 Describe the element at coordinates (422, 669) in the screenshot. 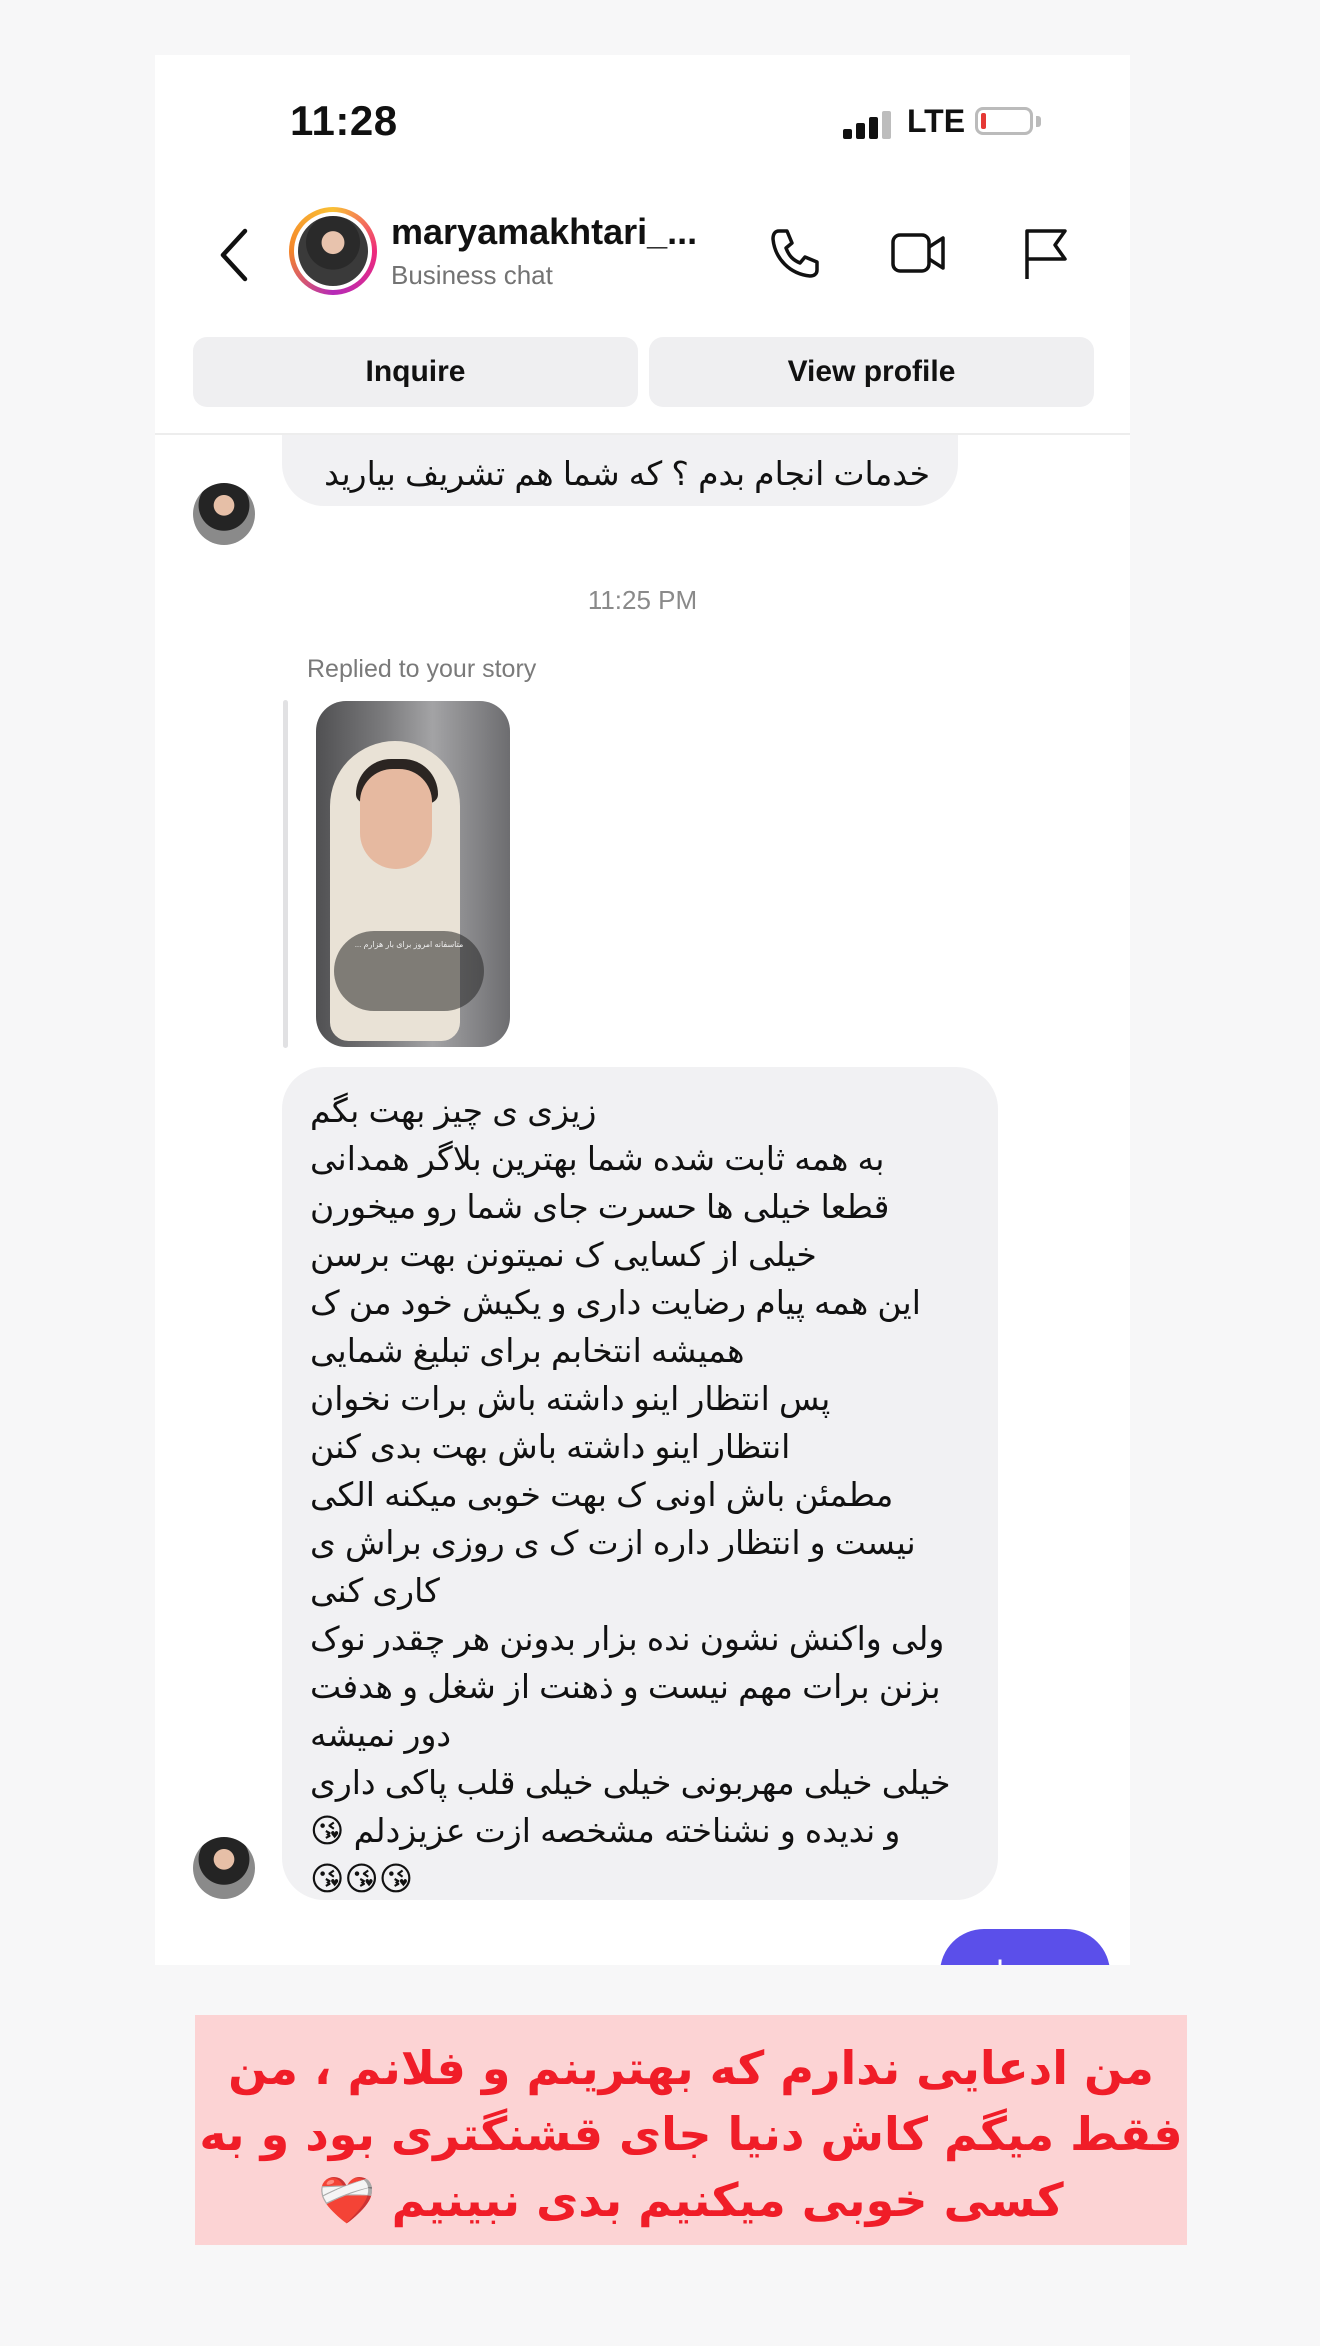

I see `replied-to-story-label: Replied to your story` at that location.